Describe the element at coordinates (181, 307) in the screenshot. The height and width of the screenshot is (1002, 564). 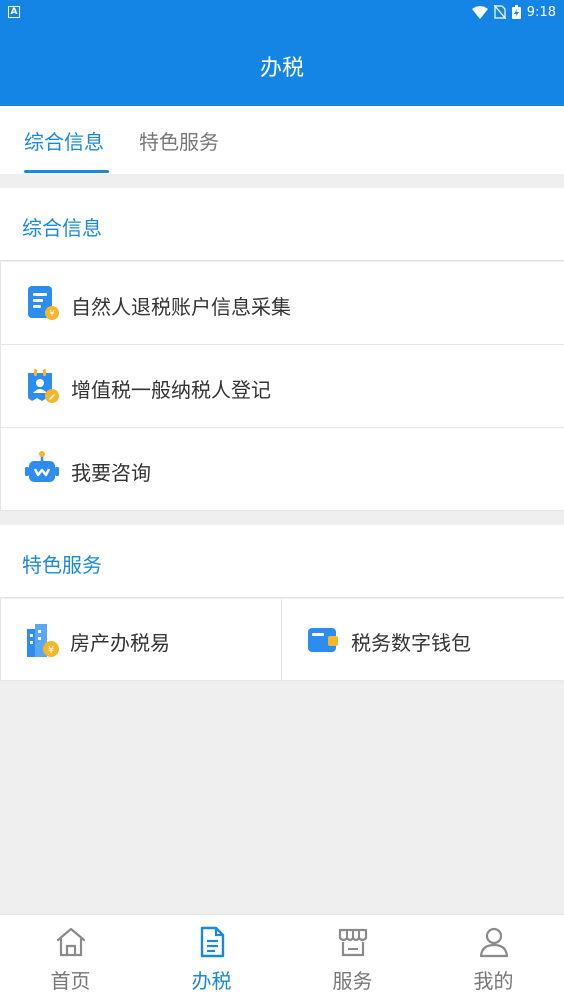
I see `list-item-label: 自然人退税账户信息采集` at that location.